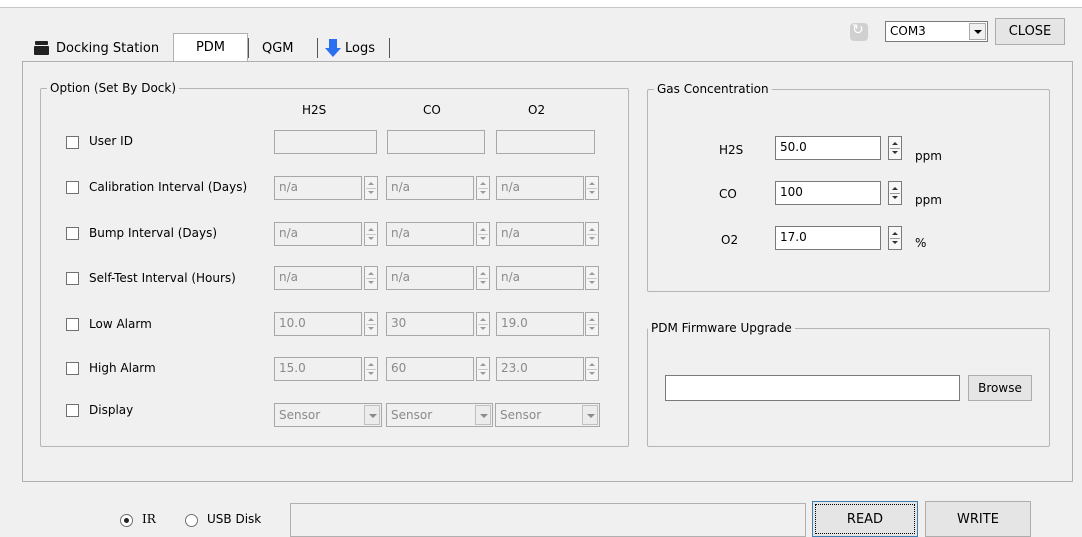 The height and width of the screenshot is (537, 1082). I want to click on self-test-h2s-spinner, so click(371, 278).